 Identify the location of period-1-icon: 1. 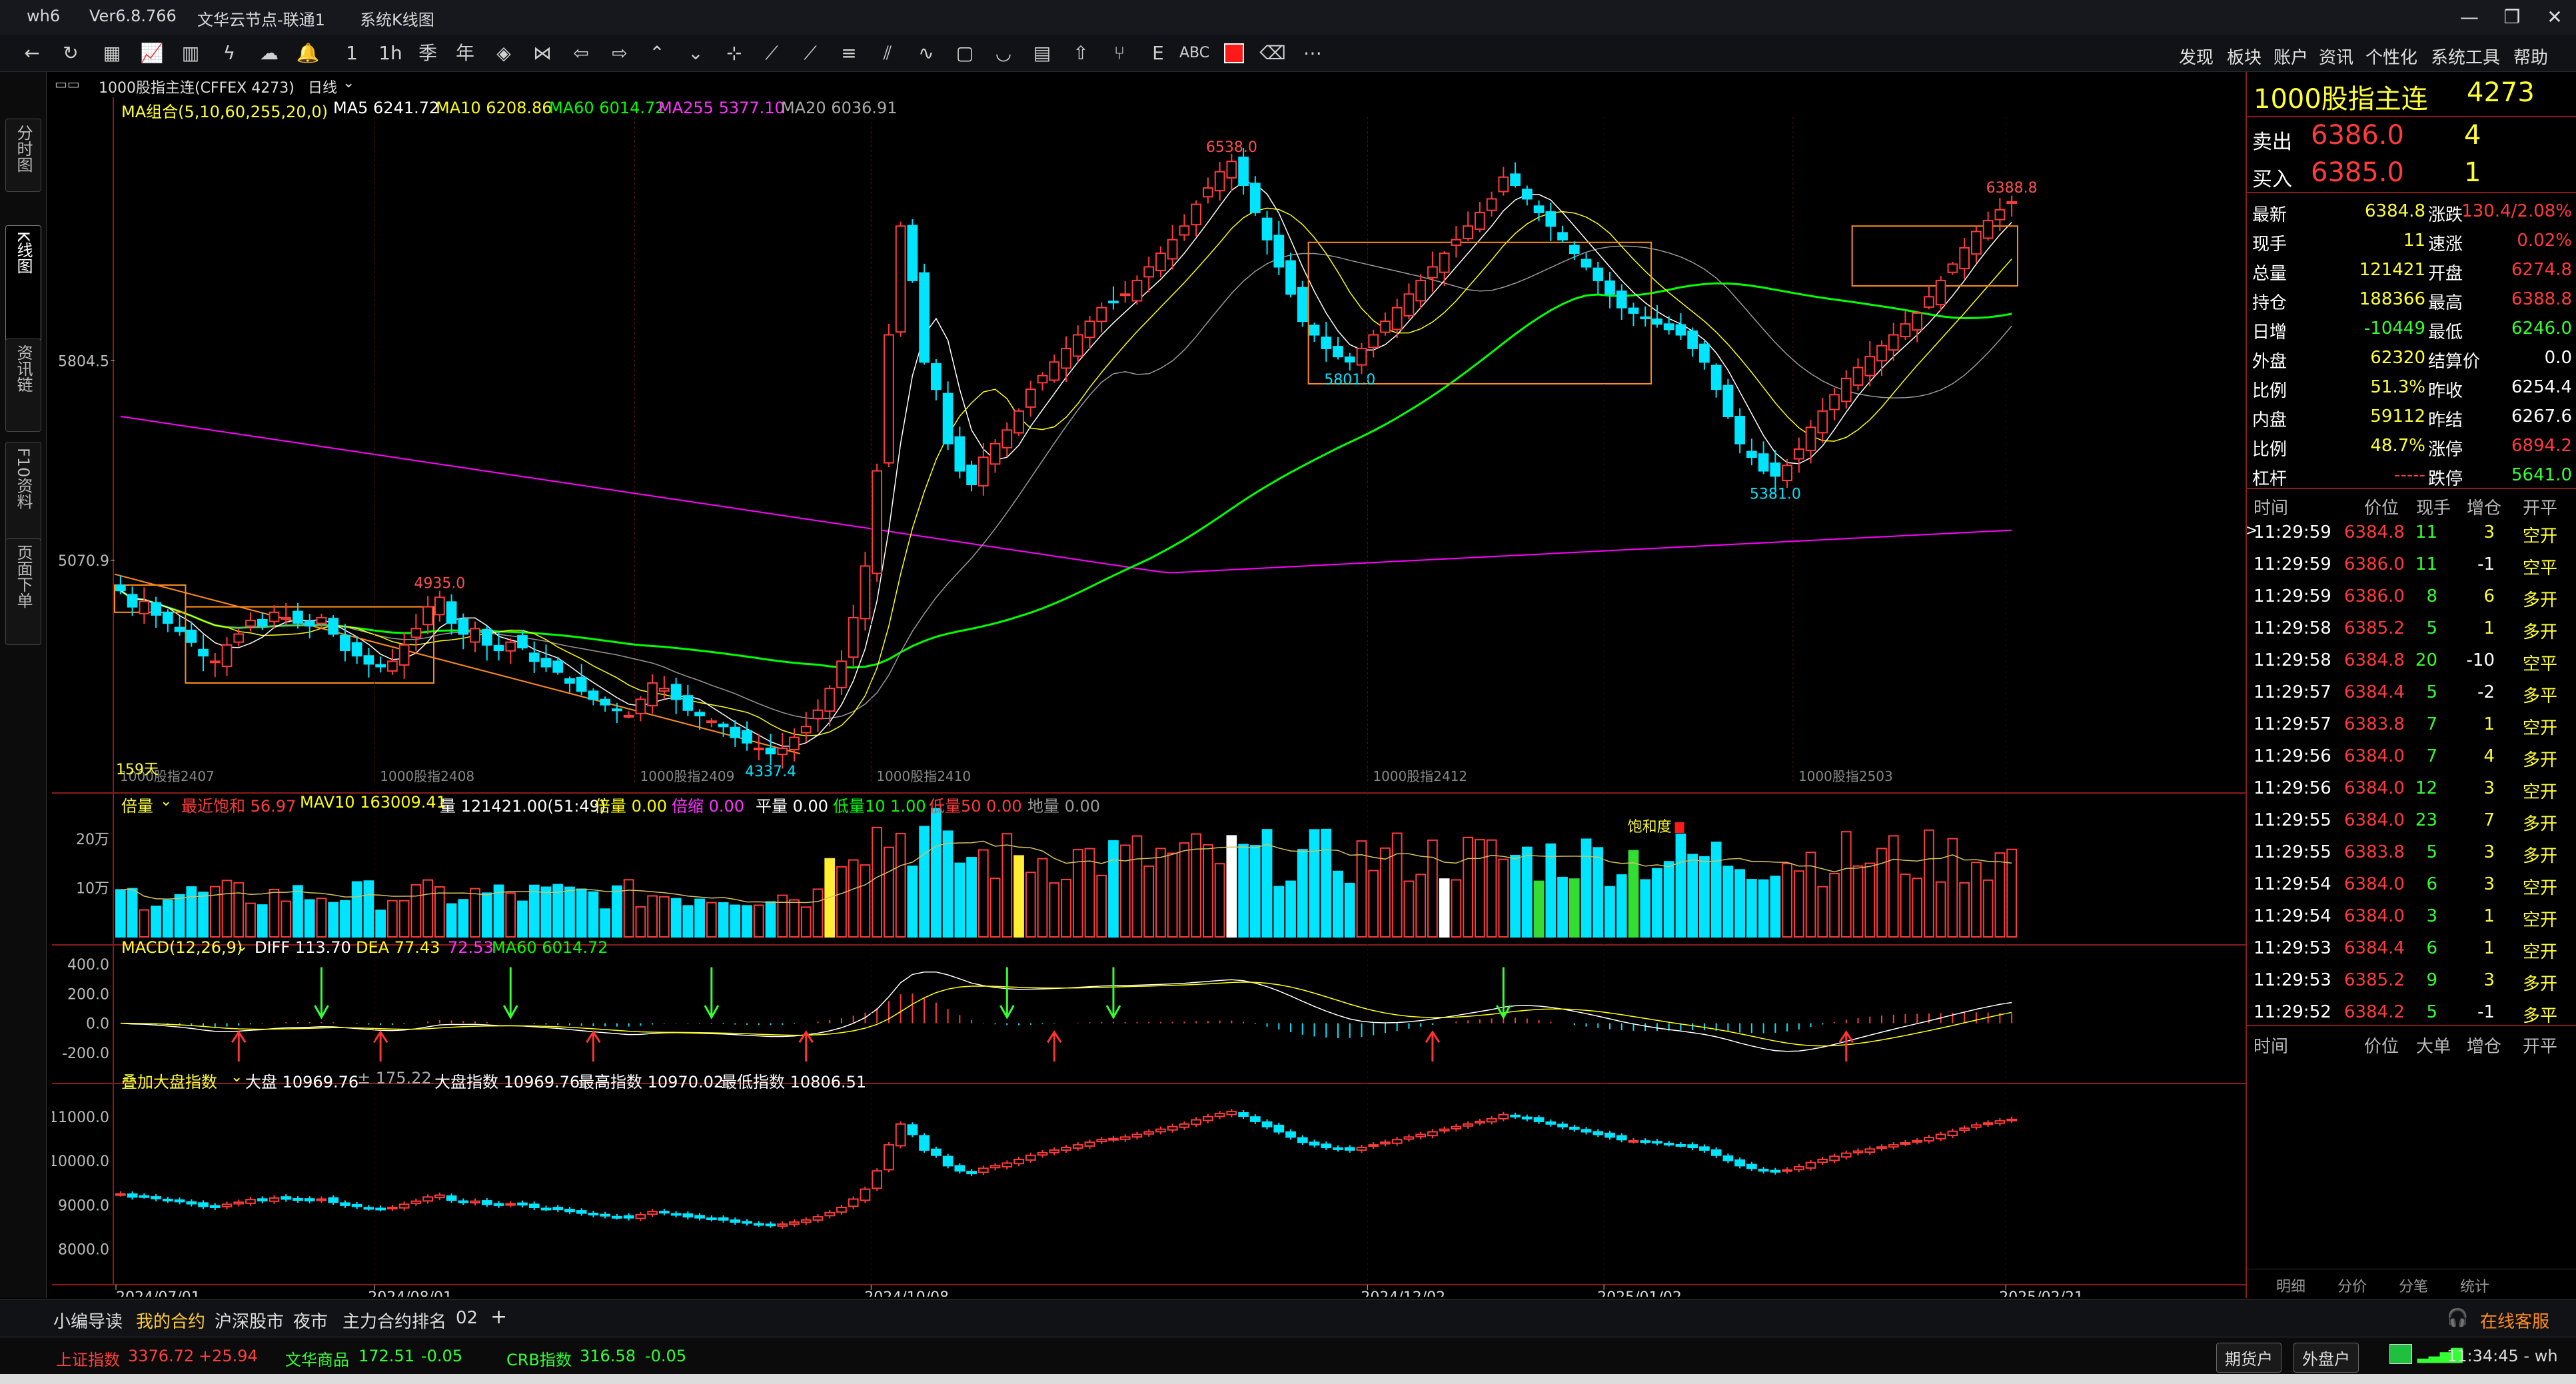
(351, 53).